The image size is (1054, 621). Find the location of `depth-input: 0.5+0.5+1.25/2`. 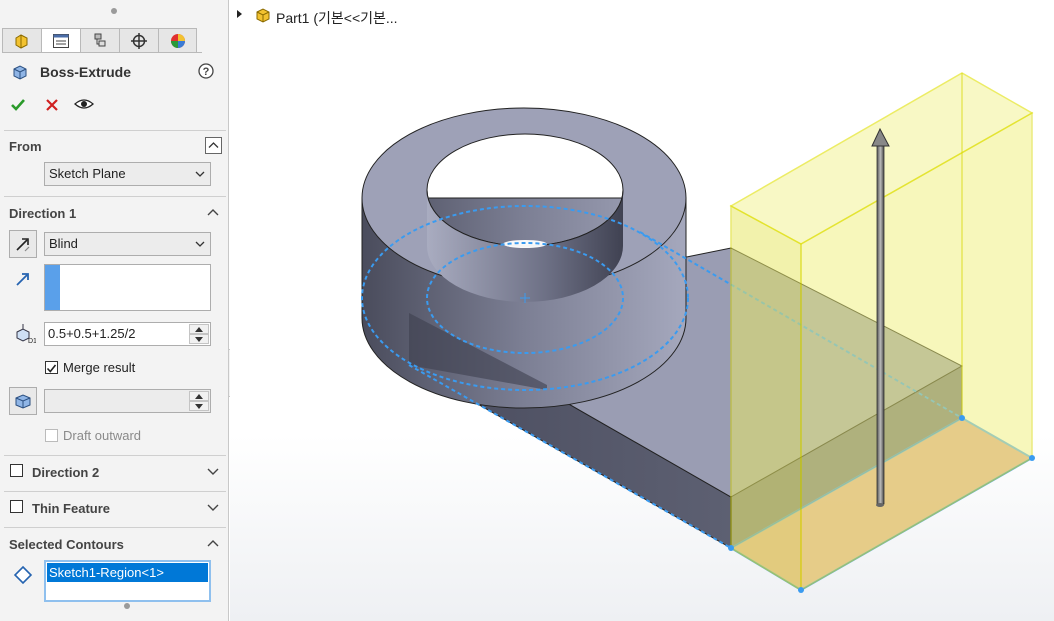

depth-input: 0.5+0.5+1.25/2 is located at coordinates (127, 334).